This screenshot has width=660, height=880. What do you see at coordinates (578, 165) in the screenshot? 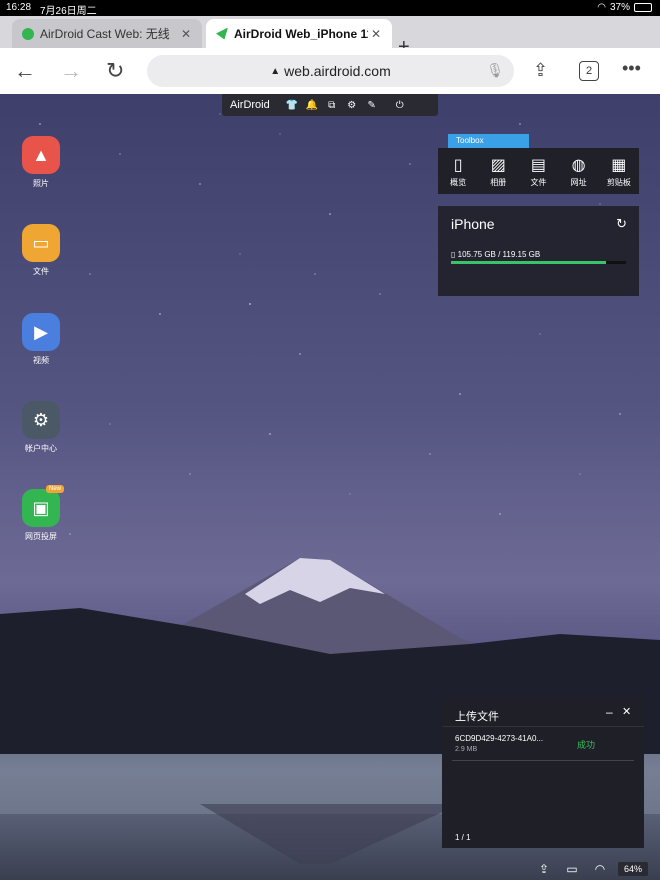
I see `globe-icon: ◍` at bounding box center [578, 165].